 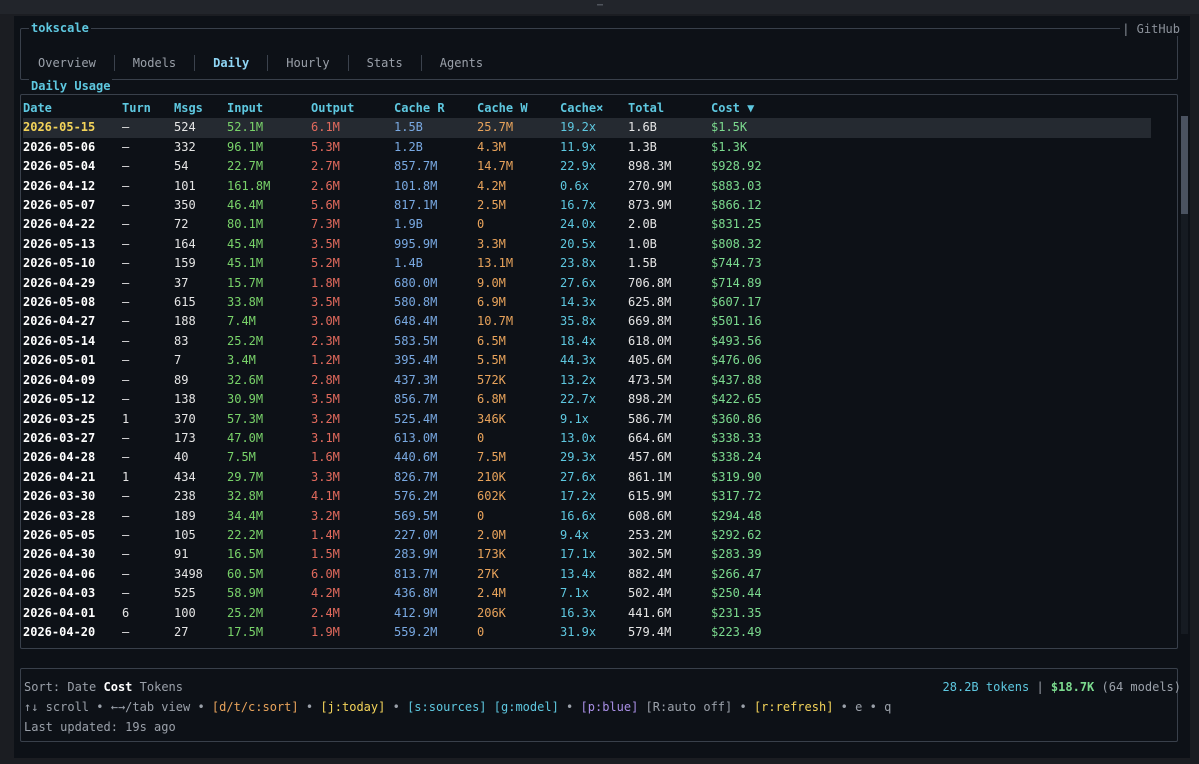 I want to click on cell-output: 2.6M, so click(x=325, y=185).